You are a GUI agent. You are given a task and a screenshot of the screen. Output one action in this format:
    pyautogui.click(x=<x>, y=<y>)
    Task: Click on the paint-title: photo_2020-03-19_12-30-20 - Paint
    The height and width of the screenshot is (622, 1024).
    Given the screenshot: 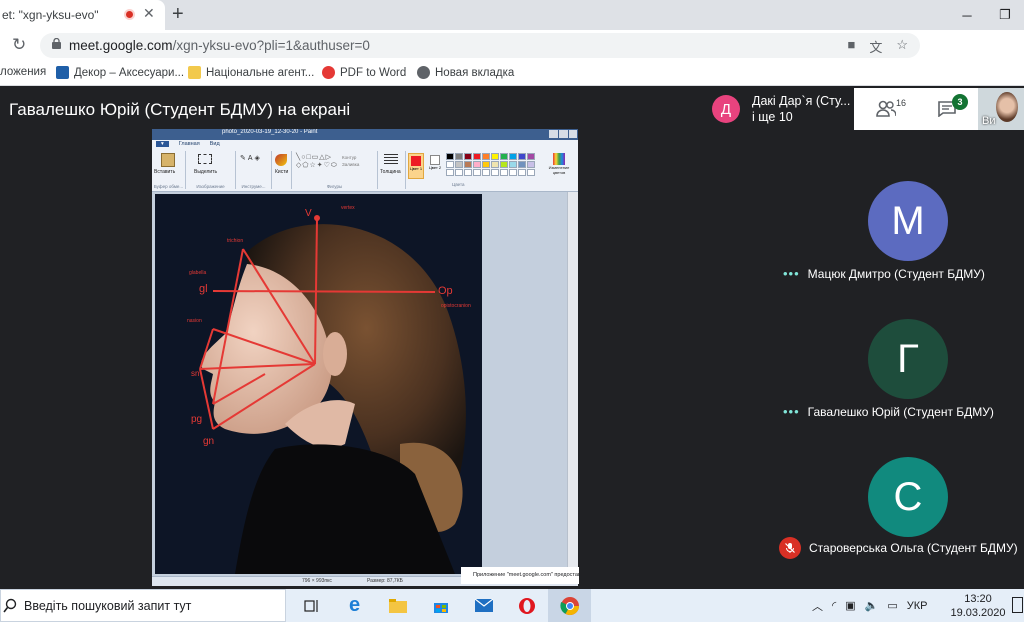 What is the action you would take?
    pyautogui.click(x=270, y=132)
    